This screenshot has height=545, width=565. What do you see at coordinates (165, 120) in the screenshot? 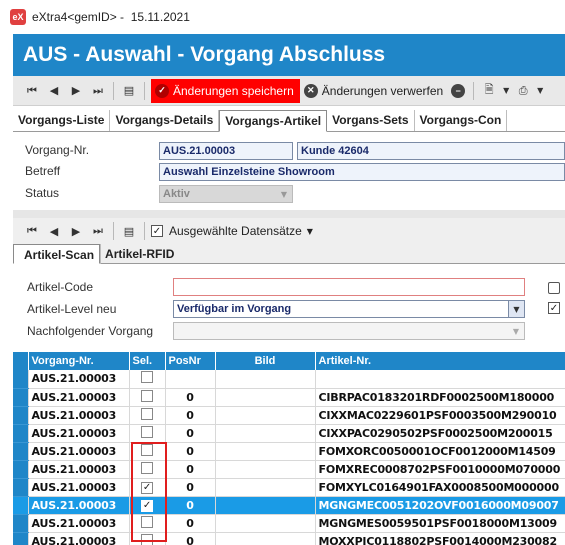
I see `tab-vorgangs-details: Vorgangs-Details` at bounding box center [165, 120].